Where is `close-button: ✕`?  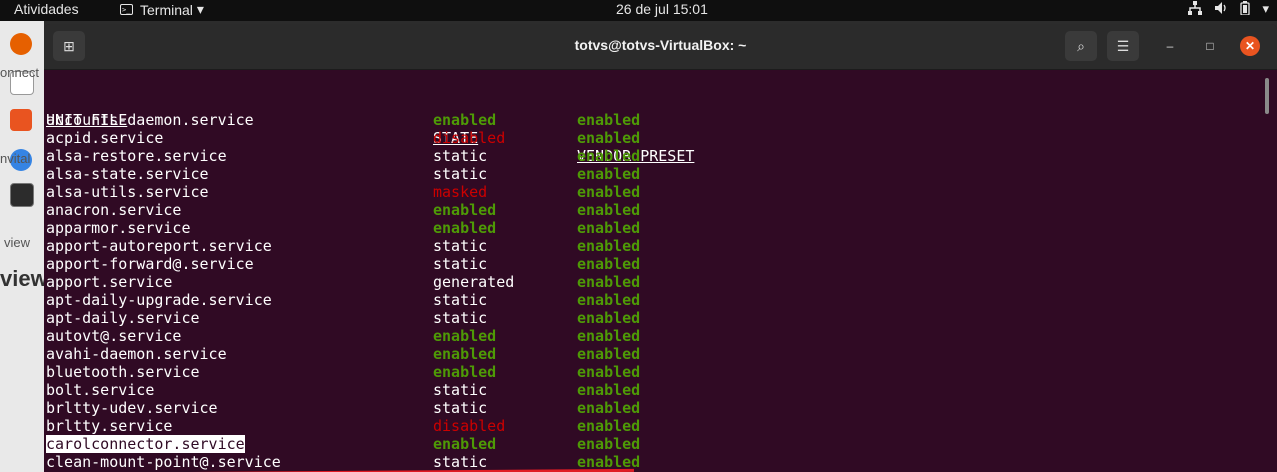
close-button: ✕ is located at coordinates (1250, 46).